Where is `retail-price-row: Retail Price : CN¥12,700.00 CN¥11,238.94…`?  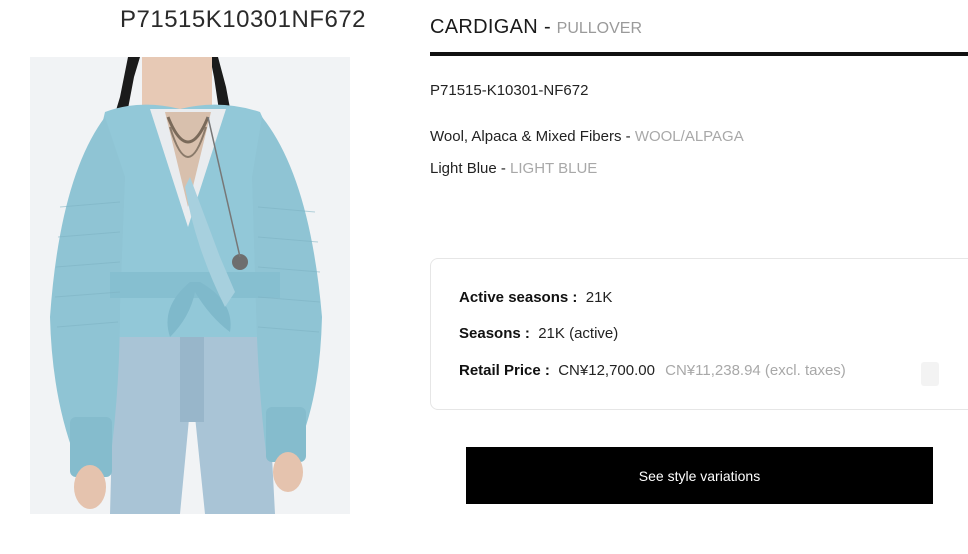 retail-price-row: Retail Price : CN¥12,700.00 CN¥11,238.94… is located at coordinates (652, 370).